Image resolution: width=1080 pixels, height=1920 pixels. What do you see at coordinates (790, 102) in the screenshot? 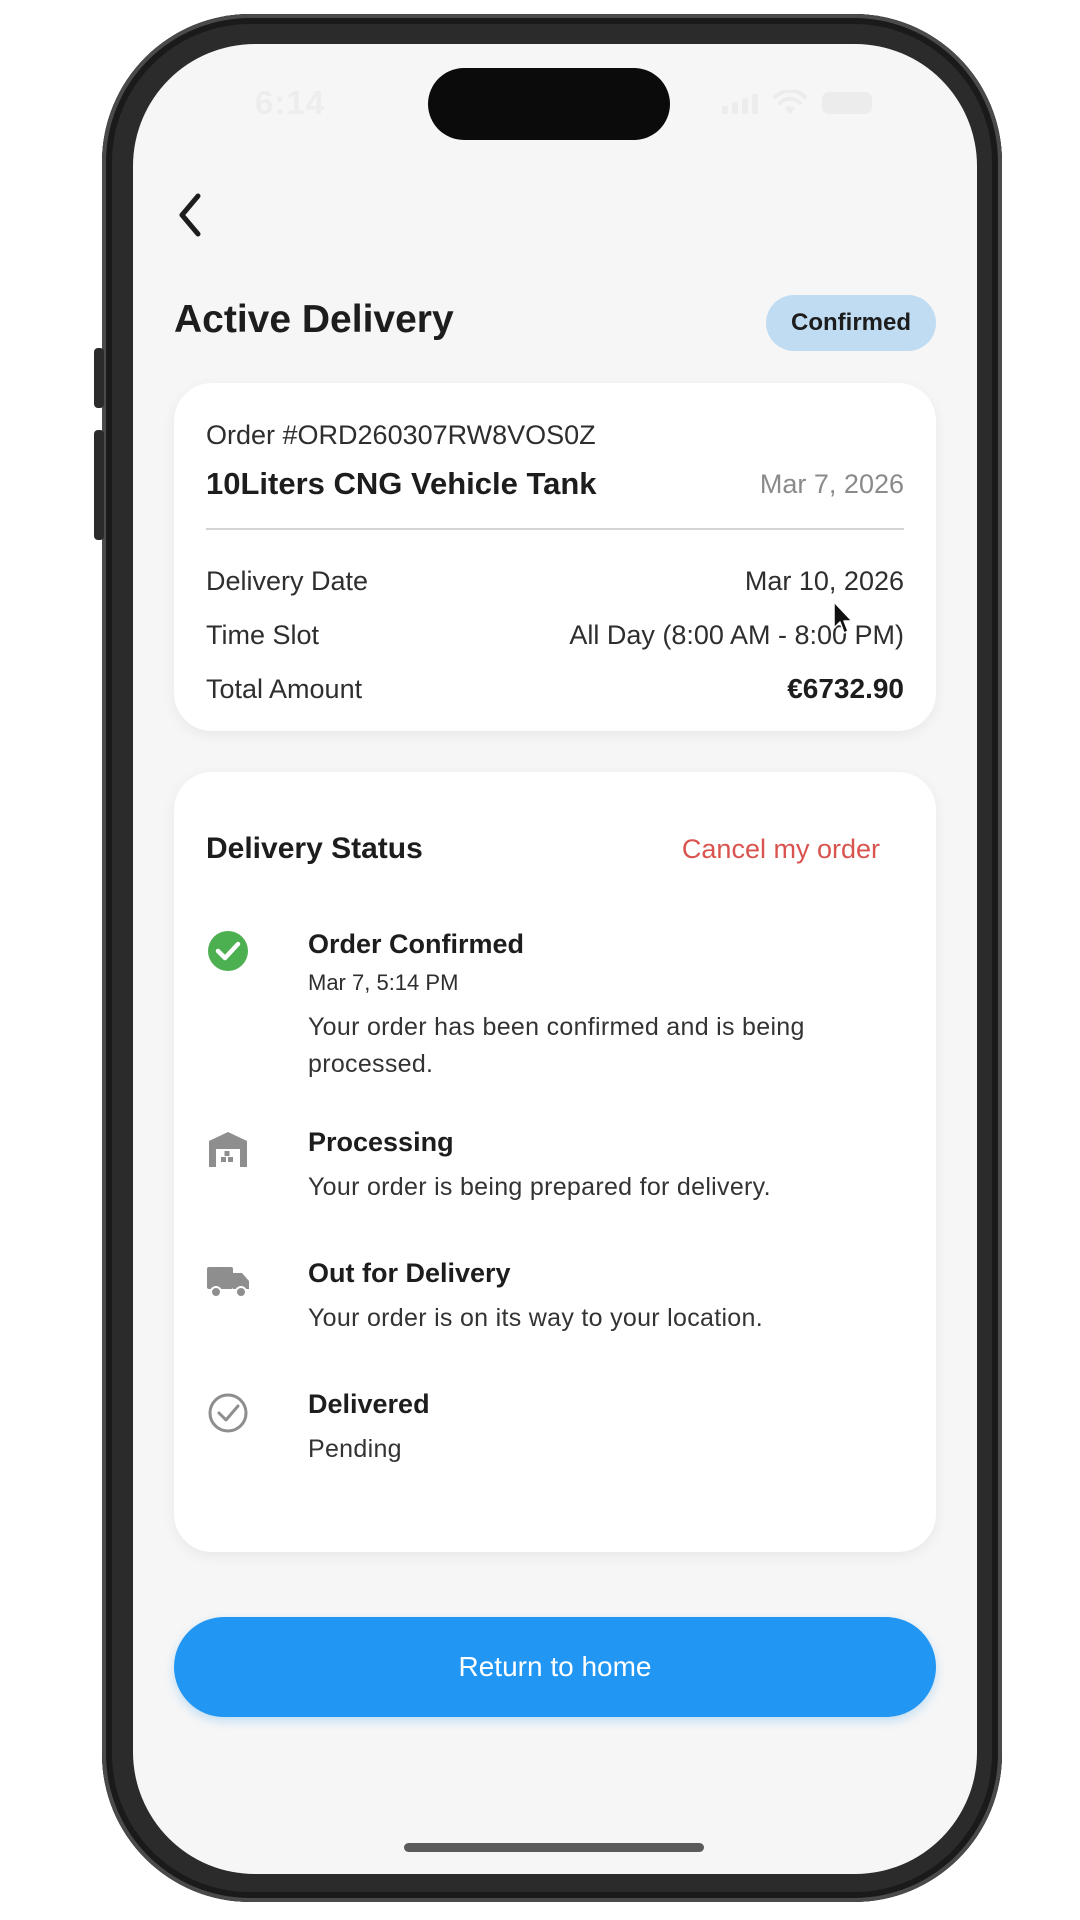
I see `wifi-icon` at bounding box center [790, 102].